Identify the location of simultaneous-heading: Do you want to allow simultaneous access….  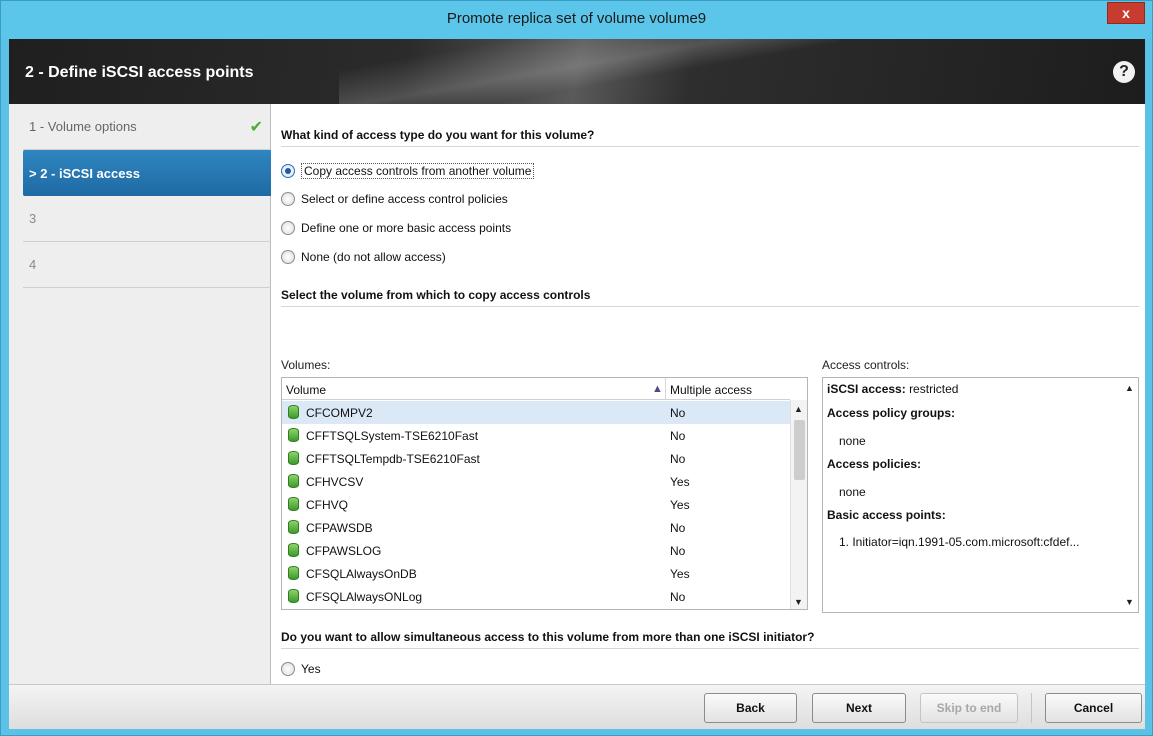
(710, 639).